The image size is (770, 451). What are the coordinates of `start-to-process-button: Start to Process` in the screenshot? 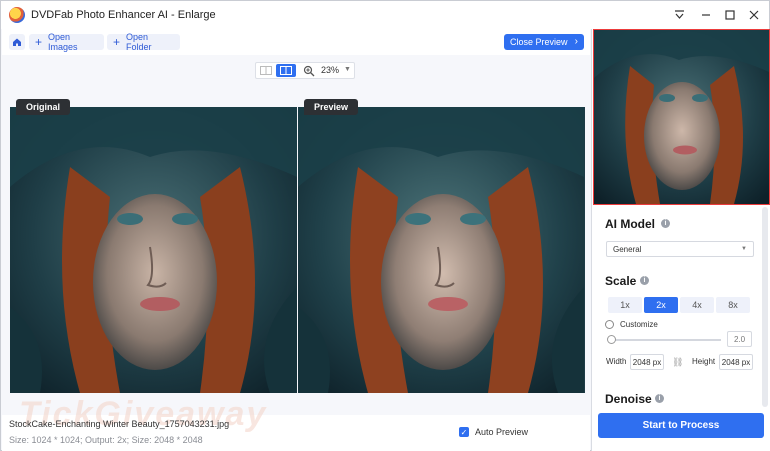 It's located at (681, 425).